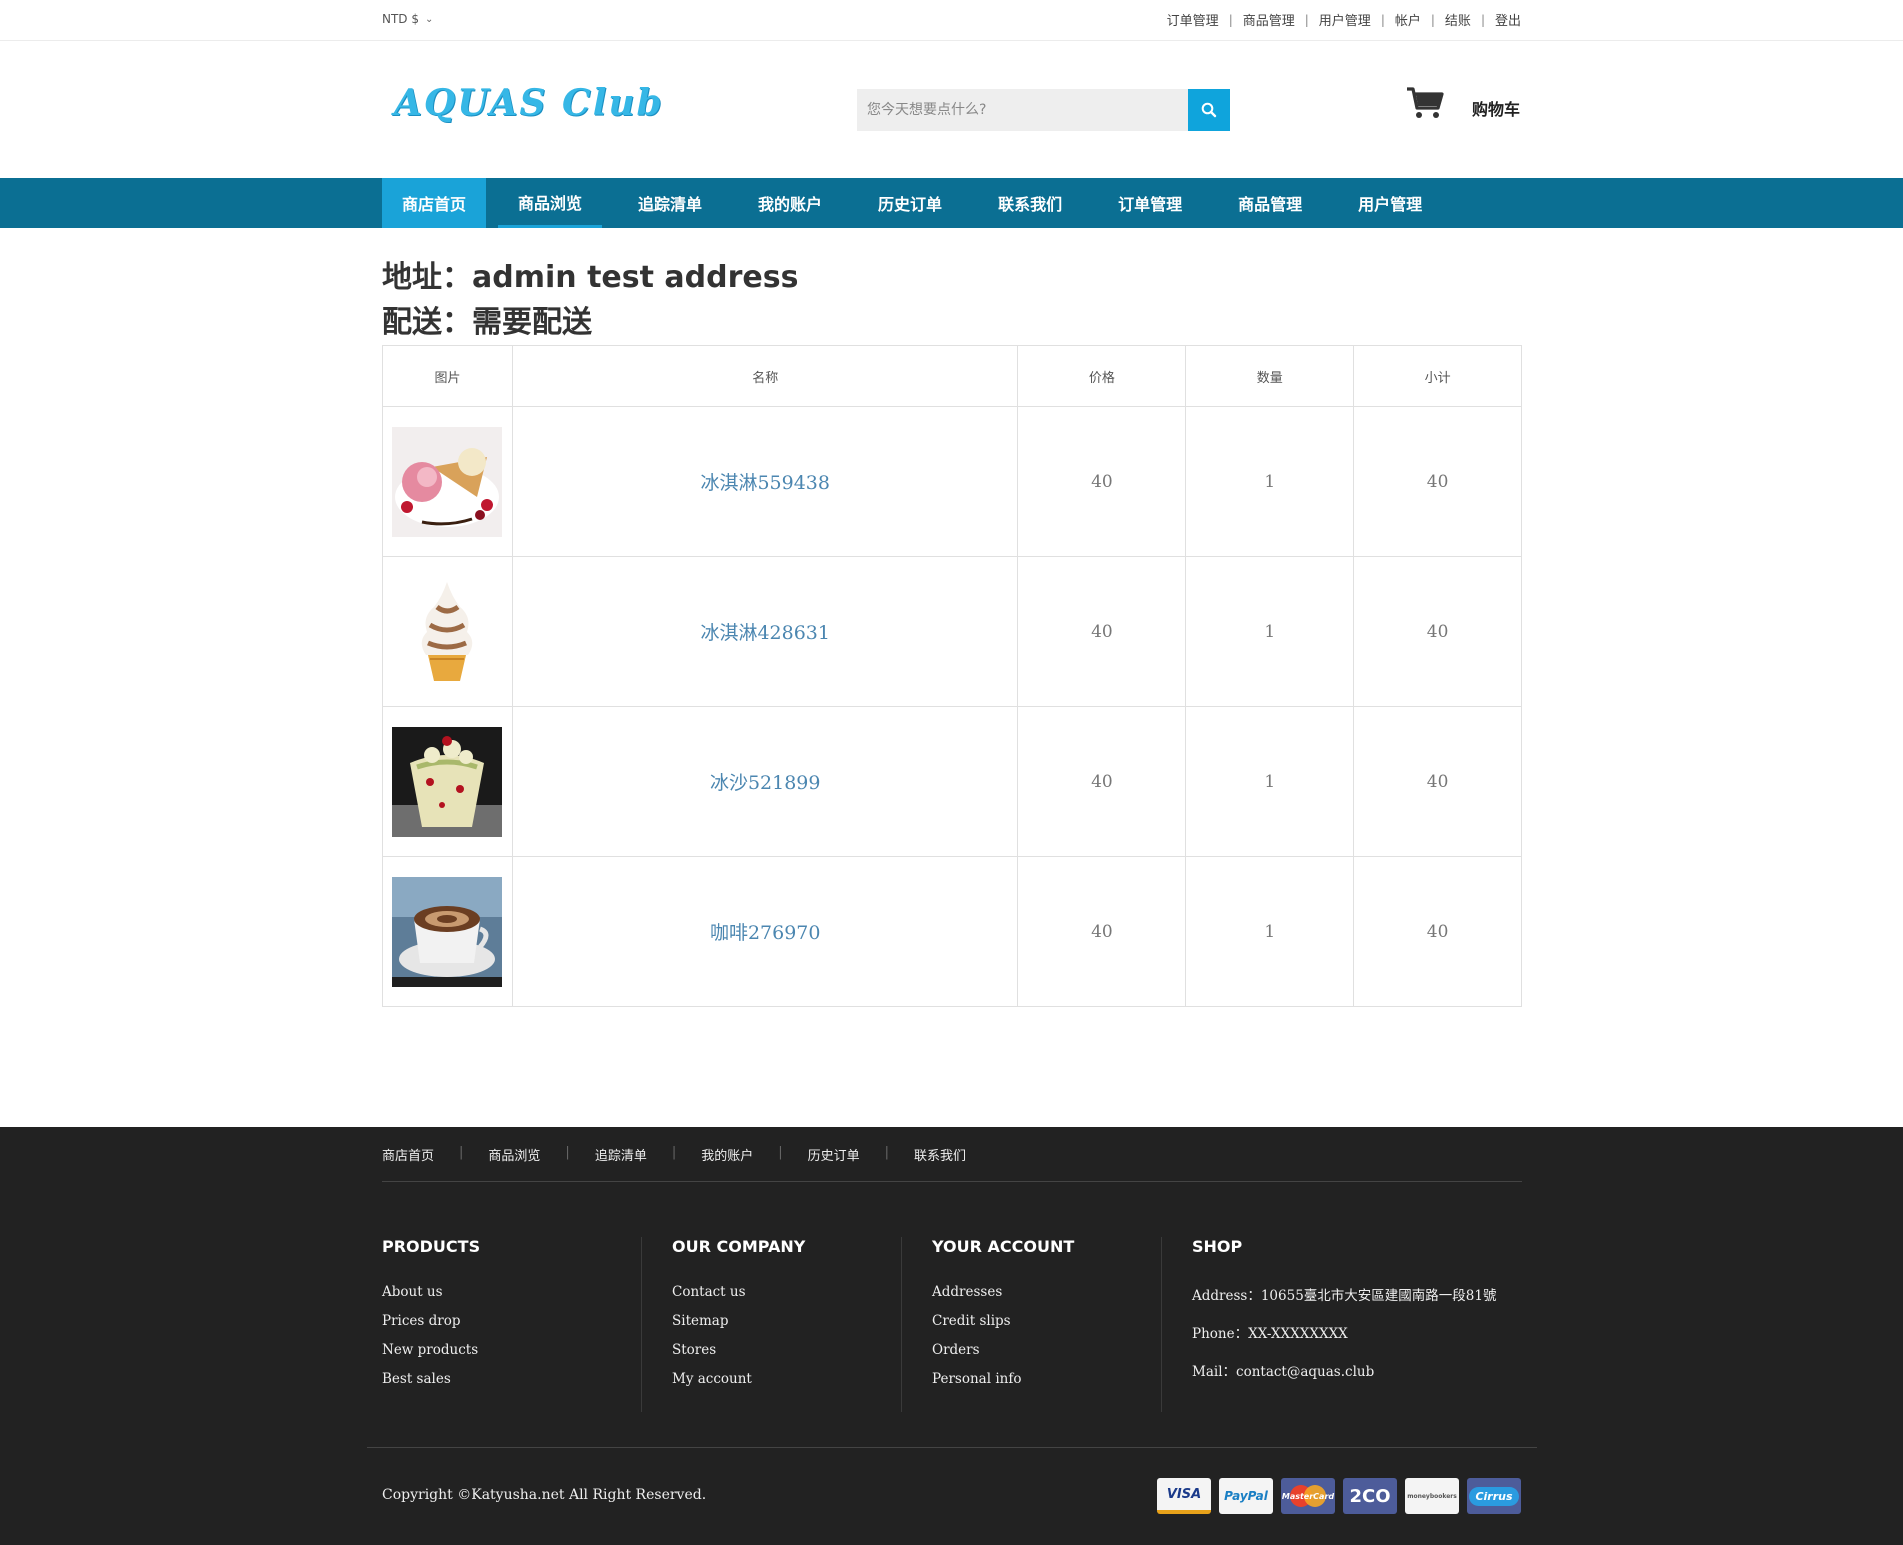 The height and width of the screenshot is (1545, 1903). I want to click on shop-phone: Phone：XX-XXXXXXXX, so click(1270, 1334).